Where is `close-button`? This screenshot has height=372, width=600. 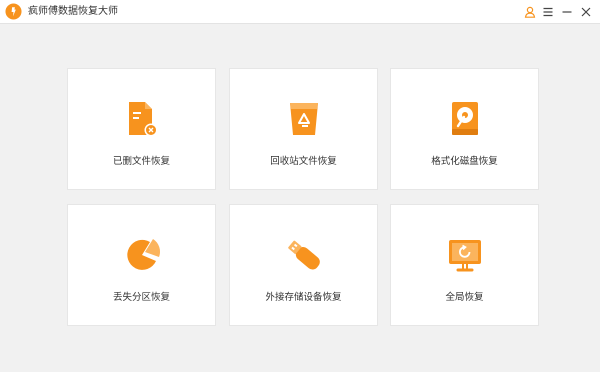 close-button is located at coordinates (586, 12).